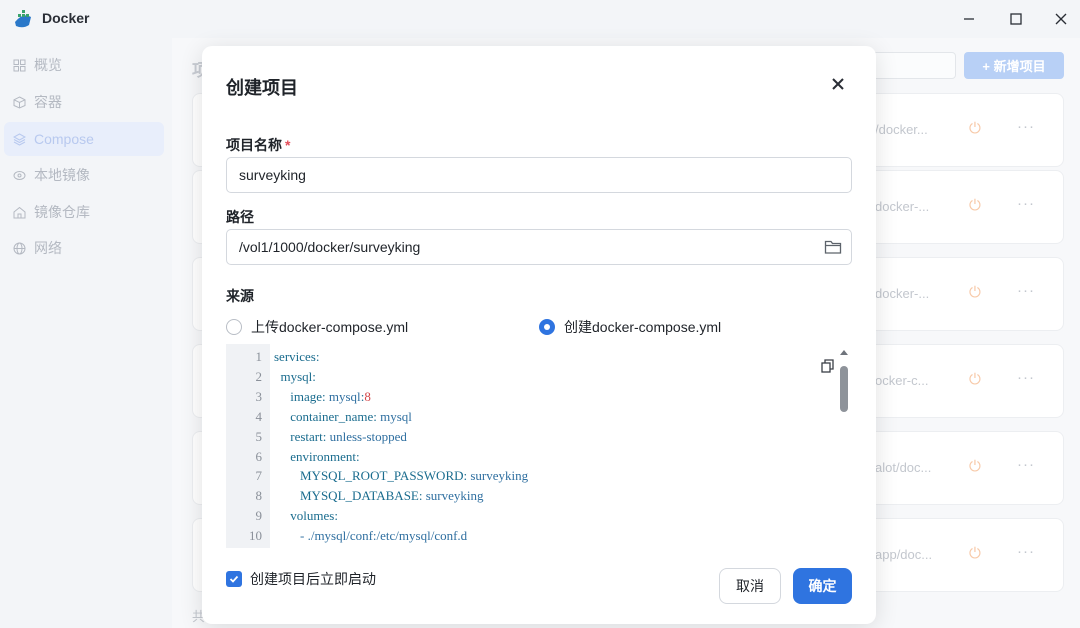  Describe the element at coordinates (244, 417) in the screenshot. I see `line-number: 4` at that location.